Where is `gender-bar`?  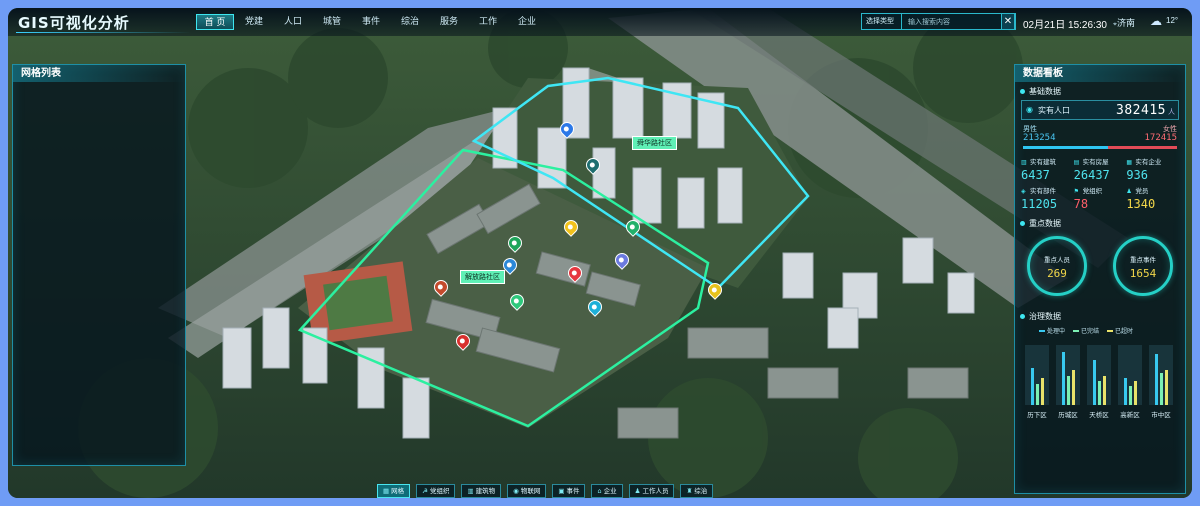 gender-bar is located at coordinates (1100, 147).